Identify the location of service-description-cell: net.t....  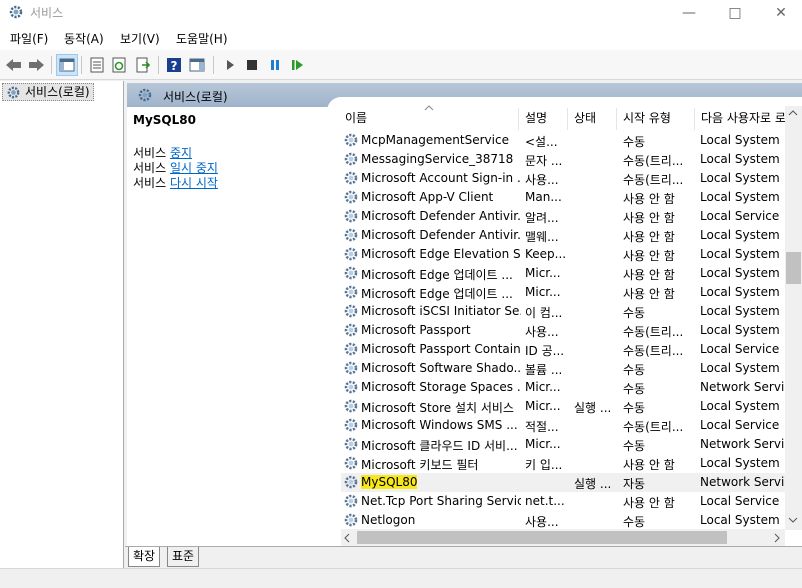
(545, 501).